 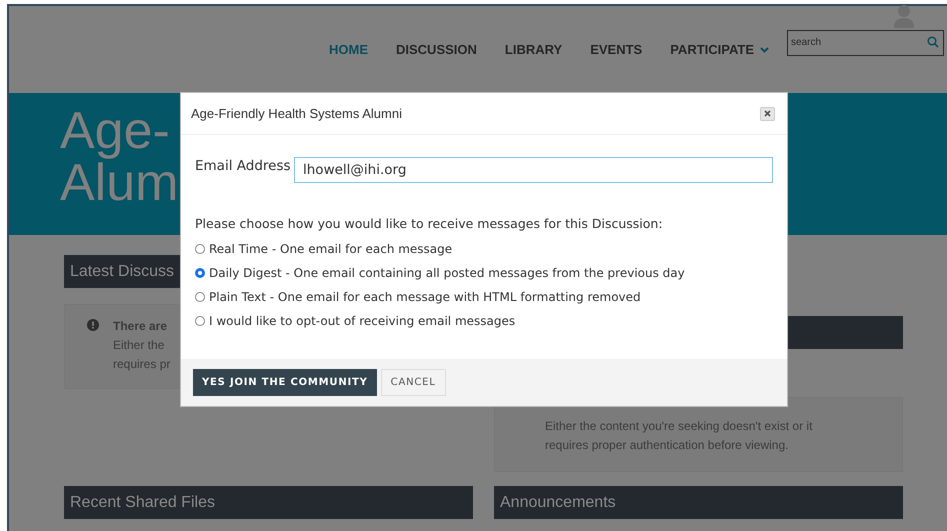 What do you see at coordinates (533, 50) in the screenshot?
I see `nav-link: LIBRARY` at bounding box center [533, 50].